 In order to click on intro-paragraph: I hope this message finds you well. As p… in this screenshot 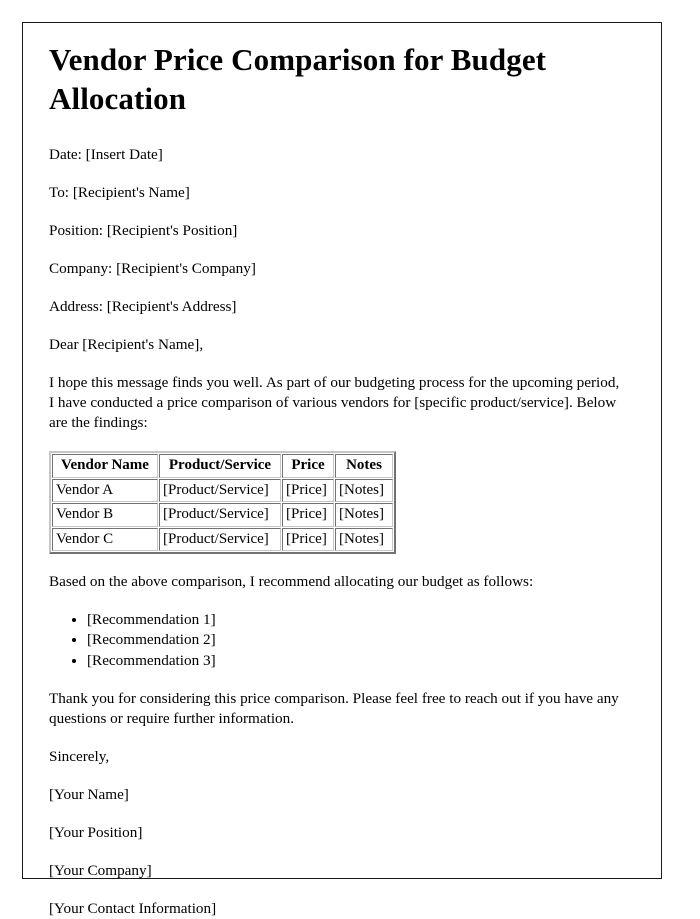, I will do `click(334, 402)`.